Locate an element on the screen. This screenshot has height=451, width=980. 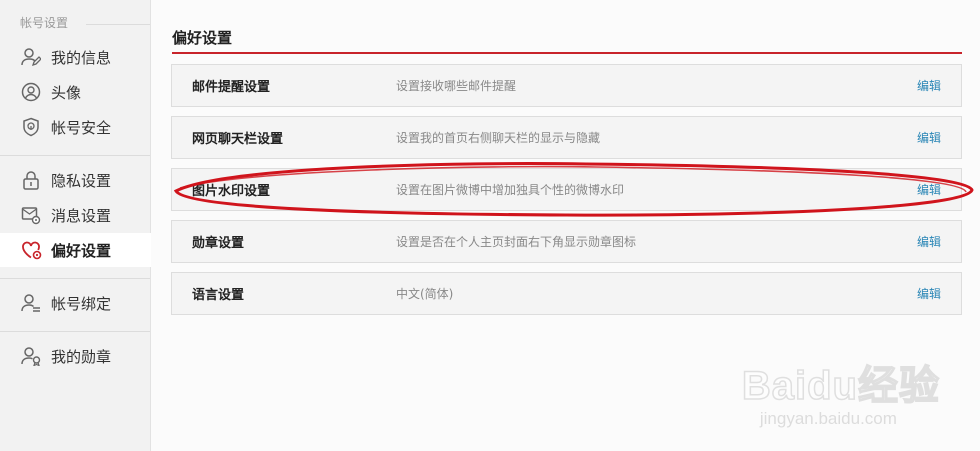
row-title: 网页聊天栏设置 is located at coordinates (238, 139).